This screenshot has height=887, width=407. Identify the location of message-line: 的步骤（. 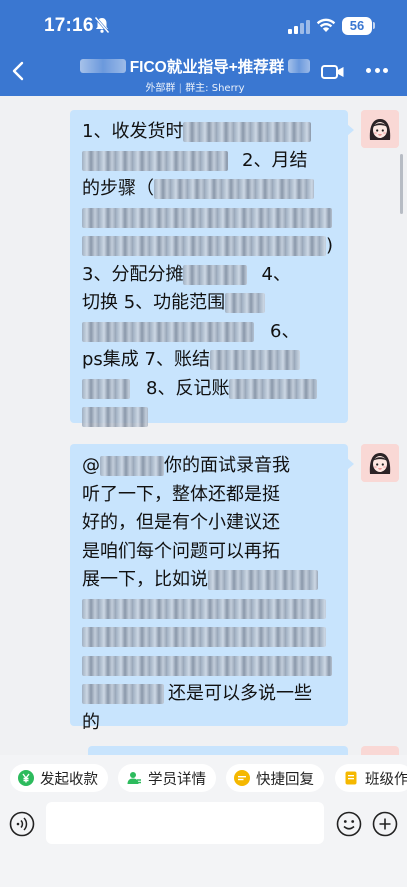
(209, 189).